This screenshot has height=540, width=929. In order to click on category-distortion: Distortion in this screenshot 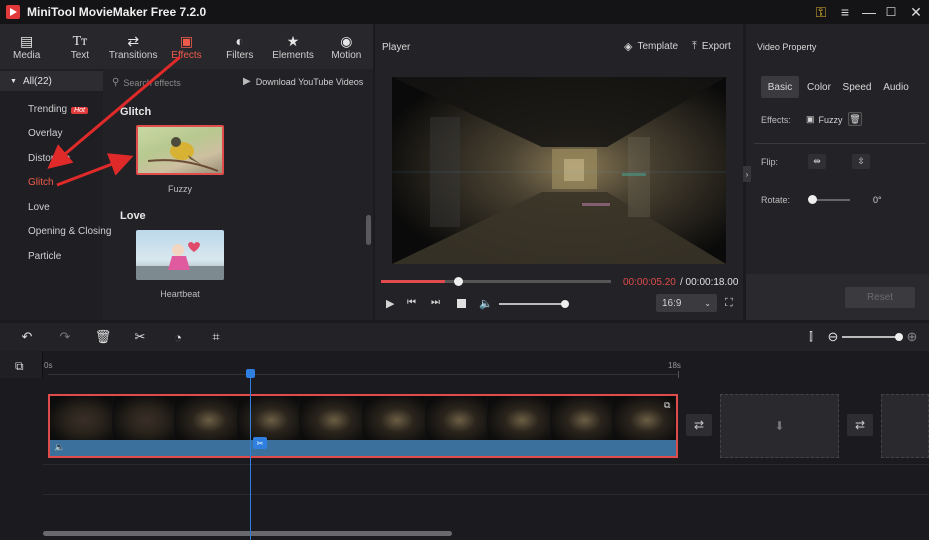, I will do `click(63, 158)`.